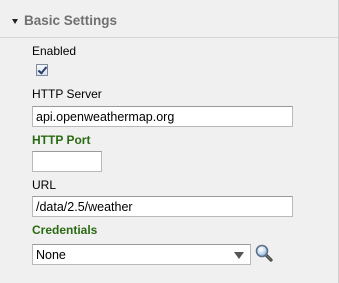 The height and width of the screenshot is (283, 339). I want to click on check-mark-icon, so click(42, 69).